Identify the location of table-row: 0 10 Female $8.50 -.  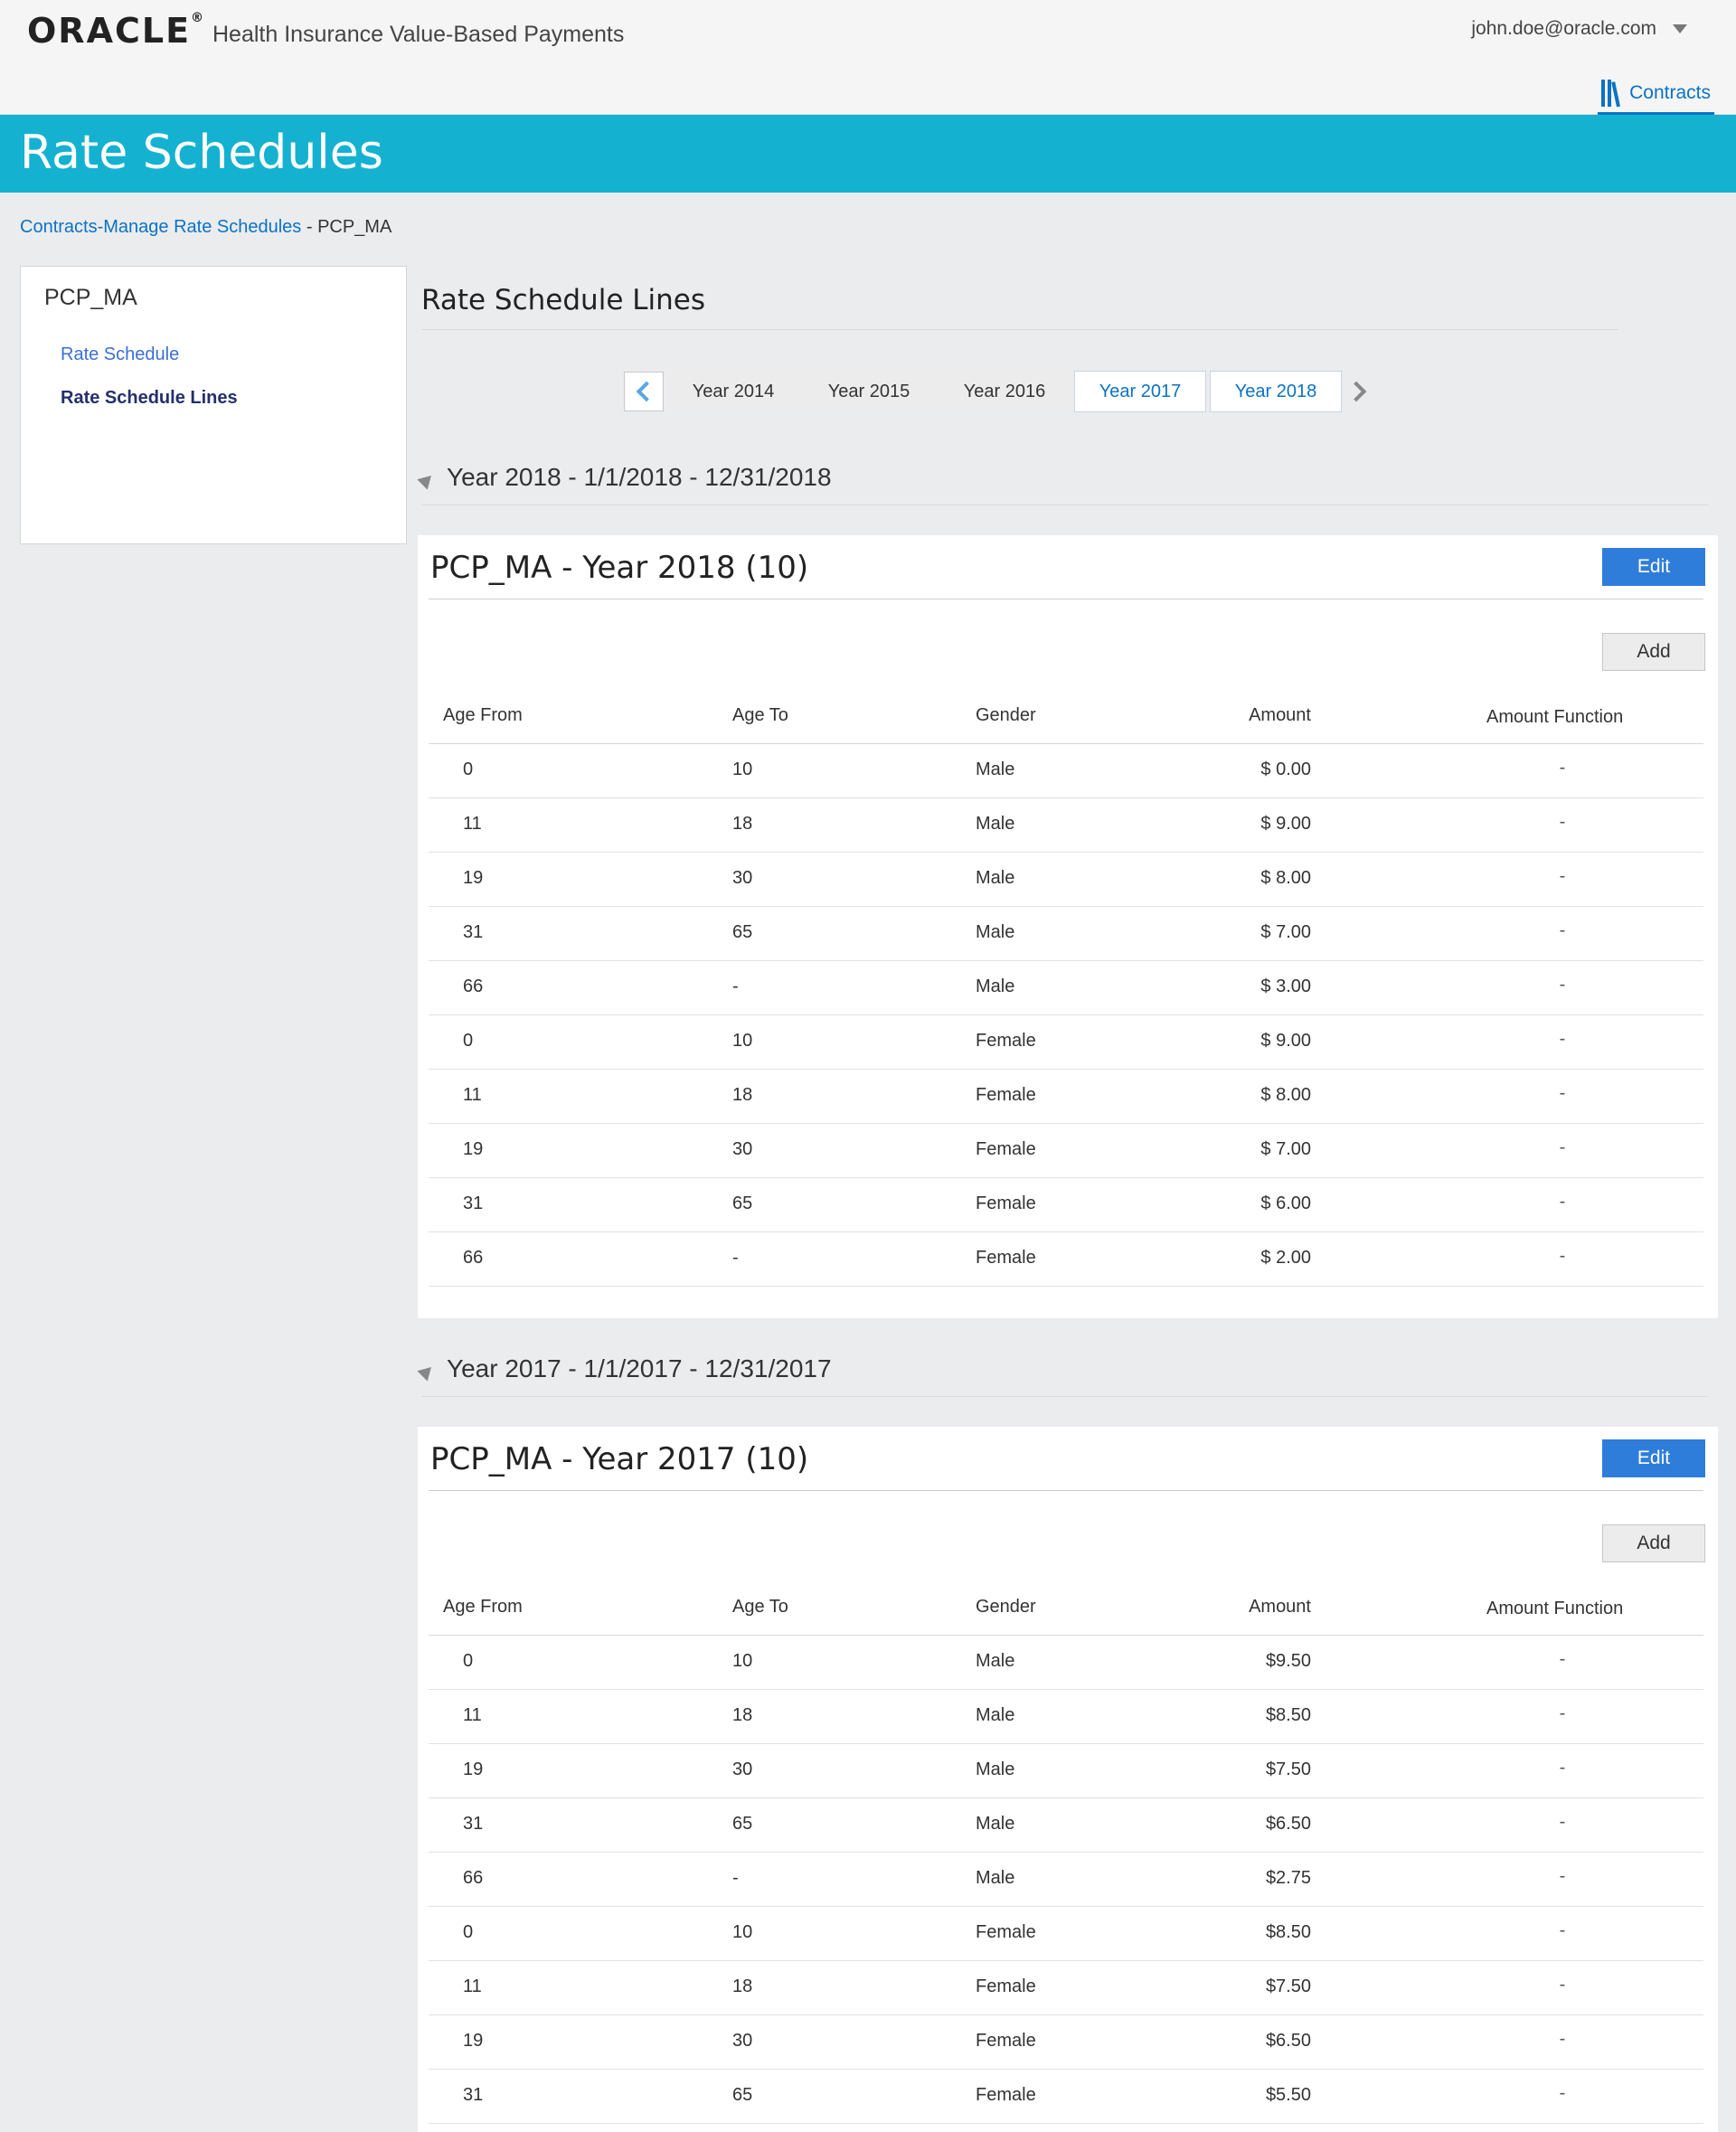
(1066, 1933).